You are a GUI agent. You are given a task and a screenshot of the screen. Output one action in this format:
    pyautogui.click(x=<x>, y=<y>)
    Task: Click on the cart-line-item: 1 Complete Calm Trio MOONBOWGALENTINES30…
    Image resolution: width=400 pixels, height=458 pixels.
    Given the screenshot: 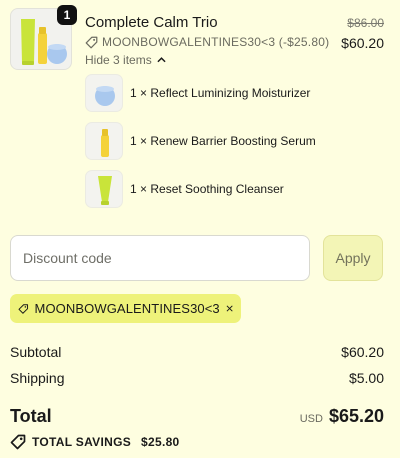 What is the action you would take?
    pyautogui.click(x=200, y=38)
    